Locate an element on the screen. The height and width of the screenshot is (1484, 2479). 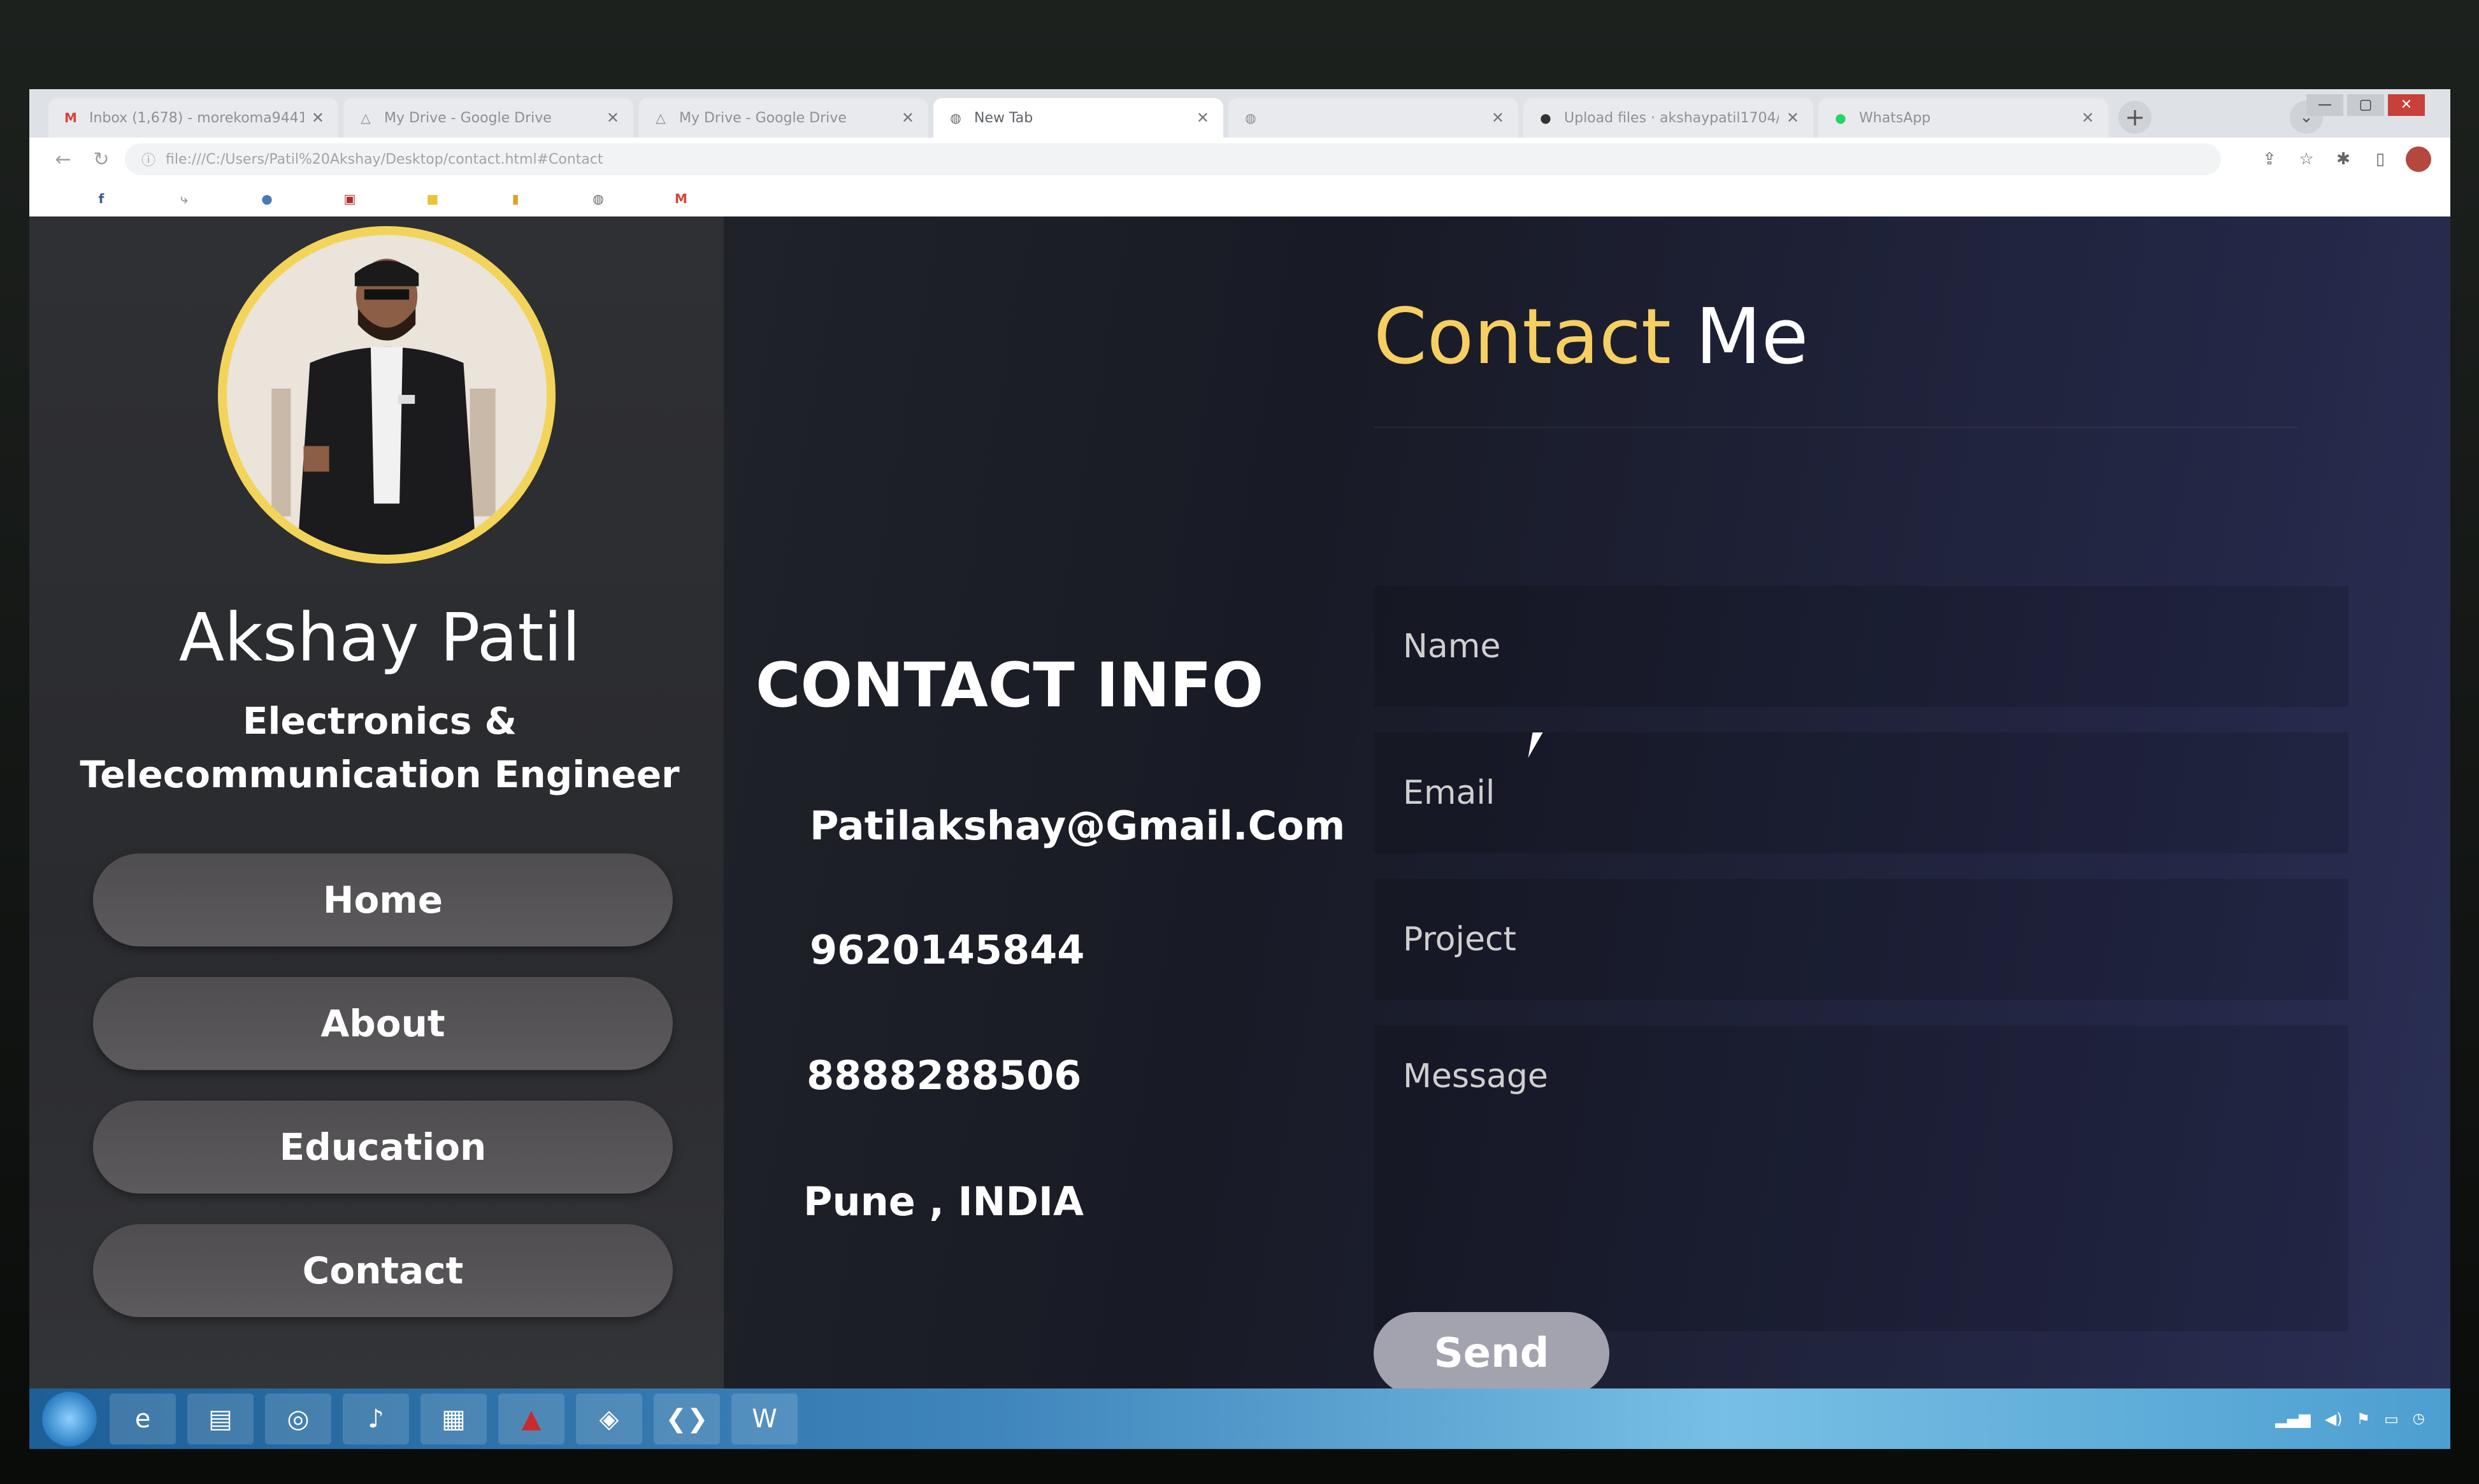
news-icon: ▣ is located at coordinates (350, 198).